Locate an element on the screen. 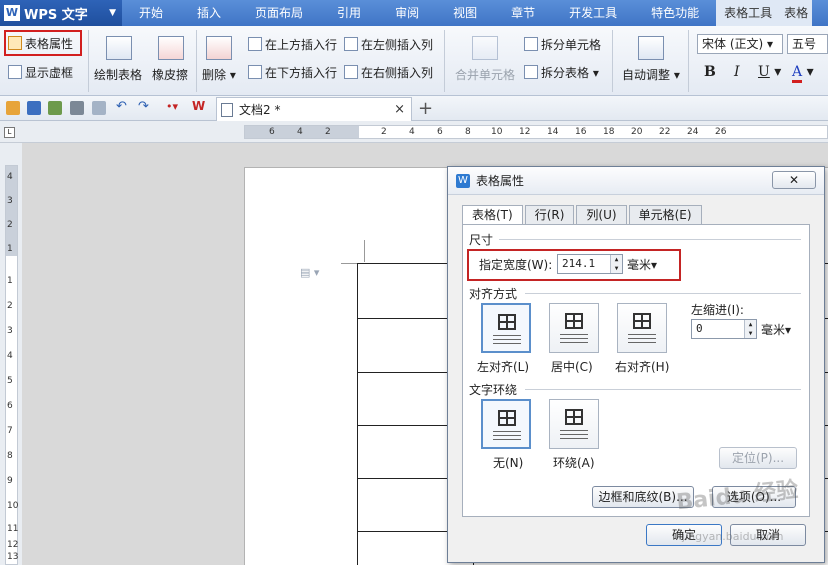 Image resolution: width=828 pixels, height=565 pixels. tab-document2: 文档2 * × is located at coordinates (314, 109).